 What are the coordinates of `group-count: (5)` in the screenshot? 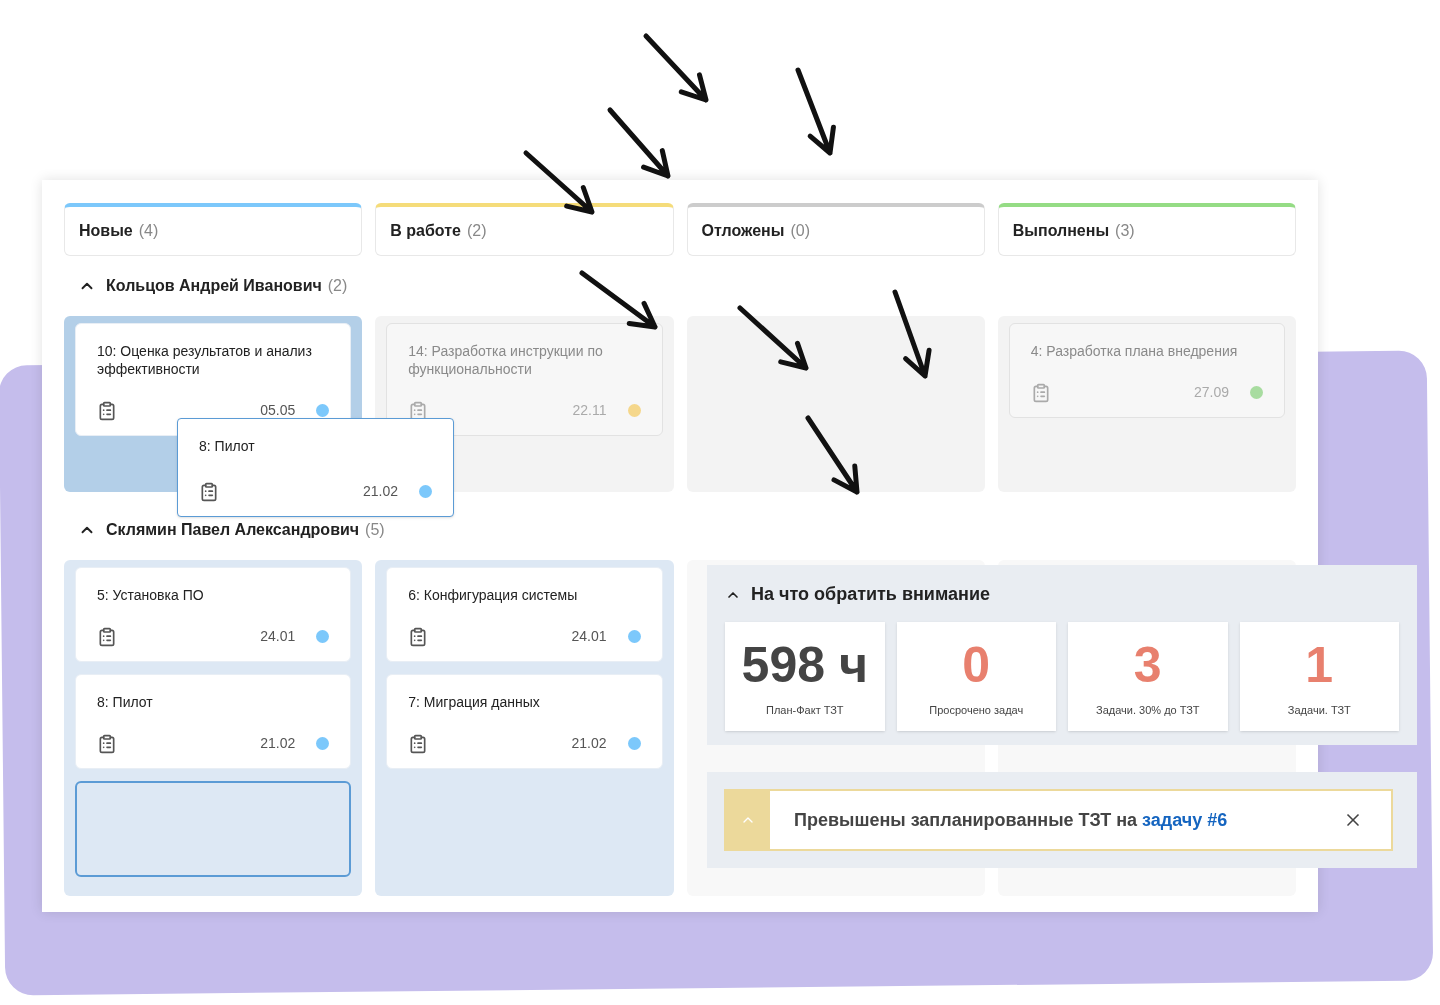 It's located at (375, 530).